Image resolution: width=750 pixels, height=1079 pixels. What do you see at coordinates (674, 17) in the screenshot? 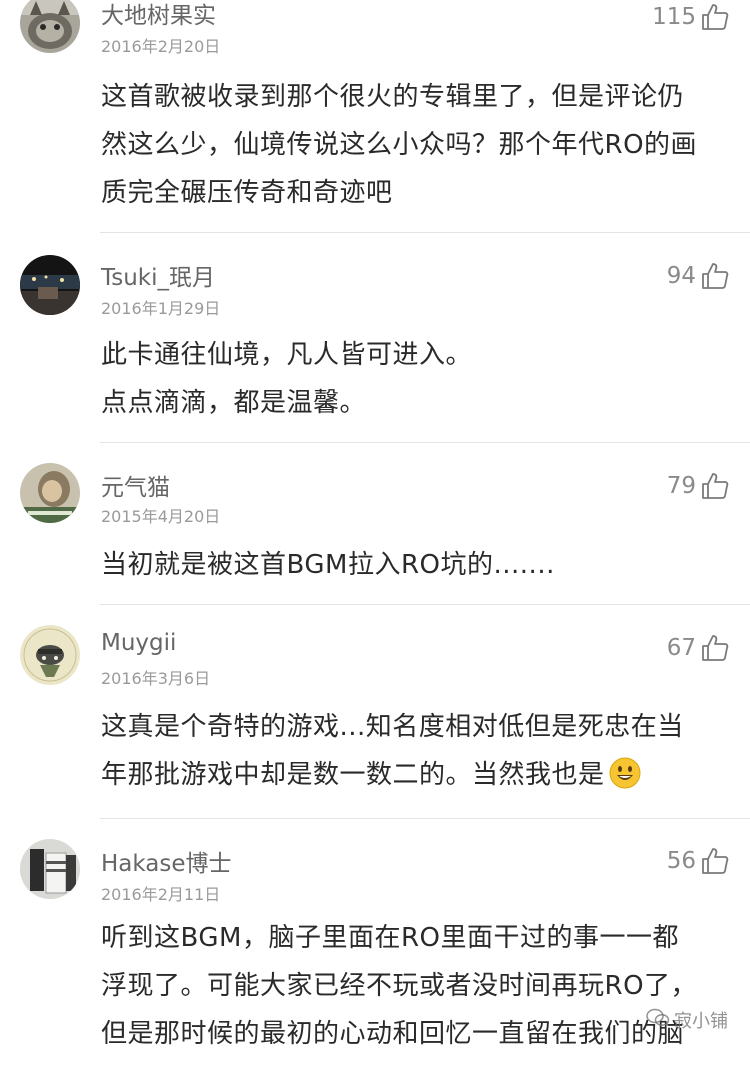
I see `like-count: 115` at bounding box center [674, 17].